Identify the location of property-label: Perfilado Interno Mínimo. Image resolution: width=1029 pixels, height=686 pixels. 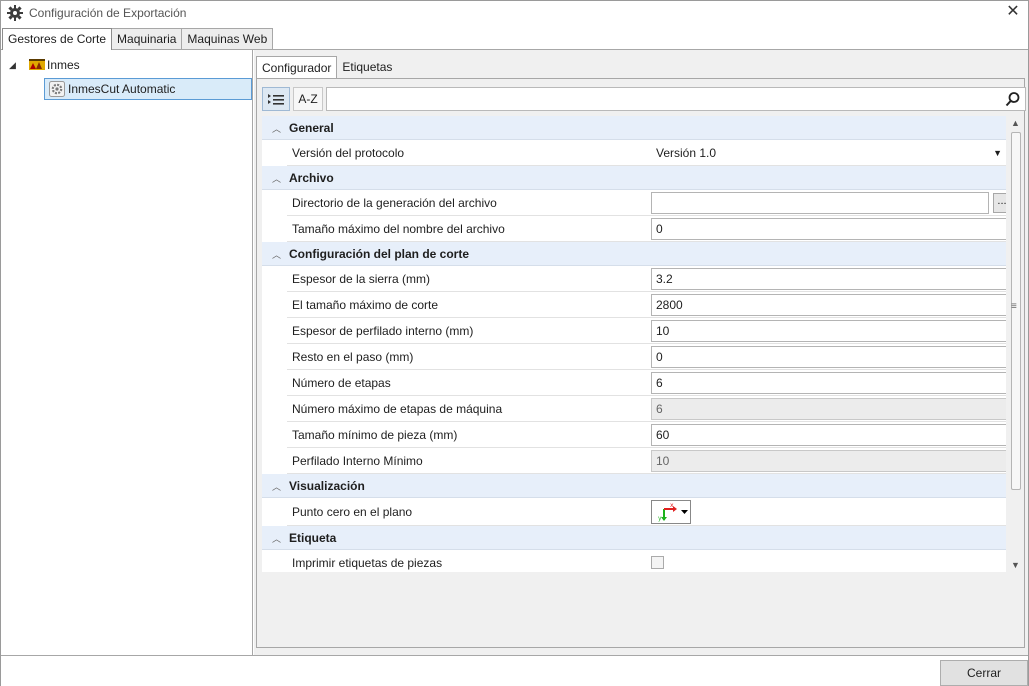
(357, 461).